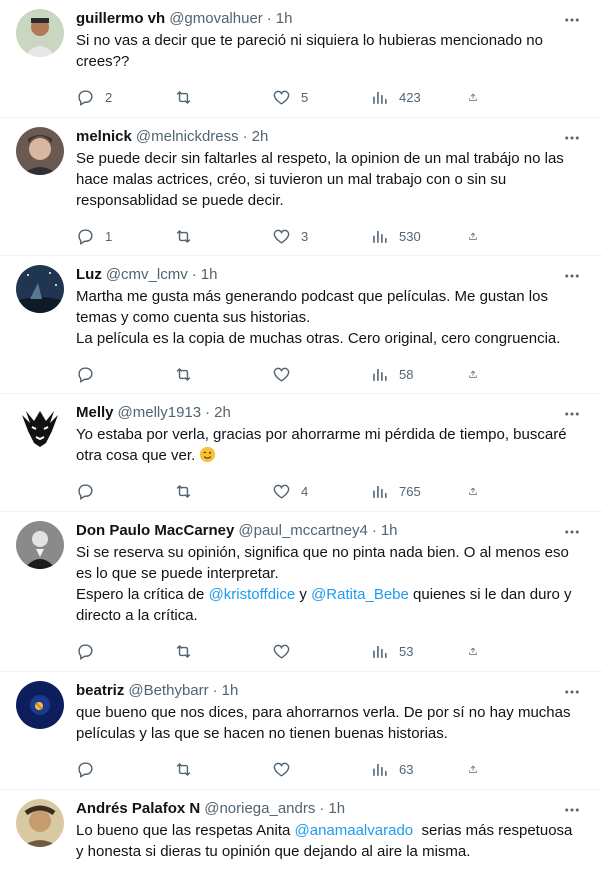 Image resolution: width=602 pixels, height=871 pixels. What do you see at coordinates (419, 236) in the screenshot?
I see `views-button: 530` at bounding box center [419, 236].